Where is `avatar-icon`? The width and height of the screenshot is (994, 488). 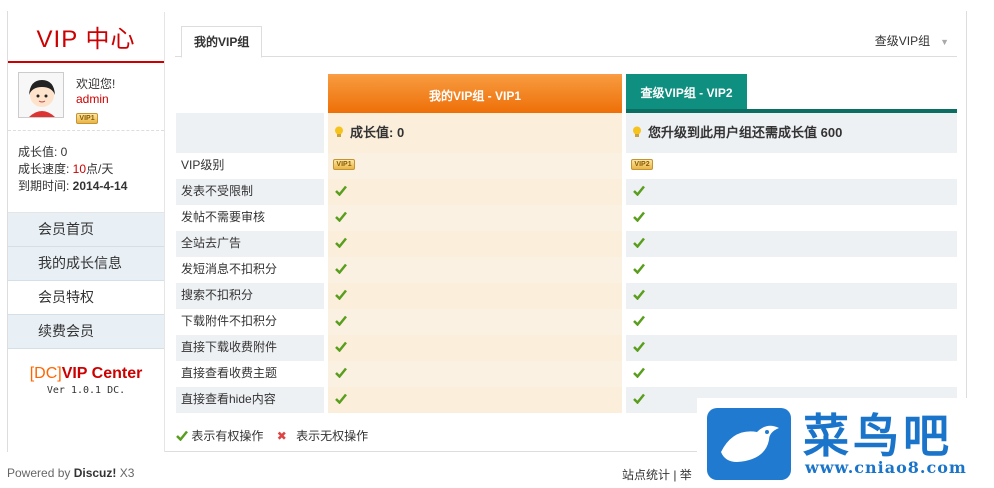
avatar-icon is located at coordinates (41, 95).